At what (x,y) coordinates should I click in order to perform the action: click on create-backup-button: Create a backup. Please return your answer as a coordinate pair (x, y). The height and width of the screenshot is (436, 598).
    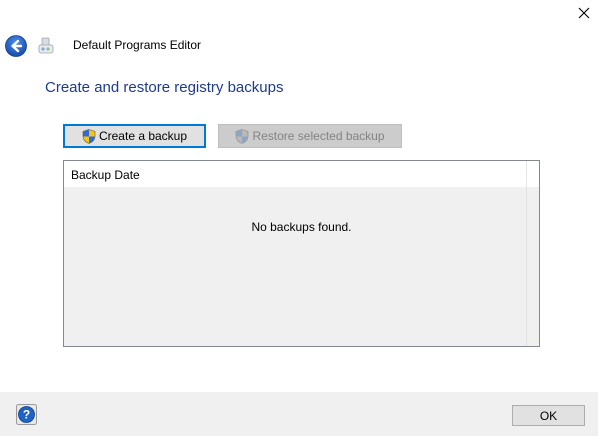
    Looking at the image, I should click on (134, 136).